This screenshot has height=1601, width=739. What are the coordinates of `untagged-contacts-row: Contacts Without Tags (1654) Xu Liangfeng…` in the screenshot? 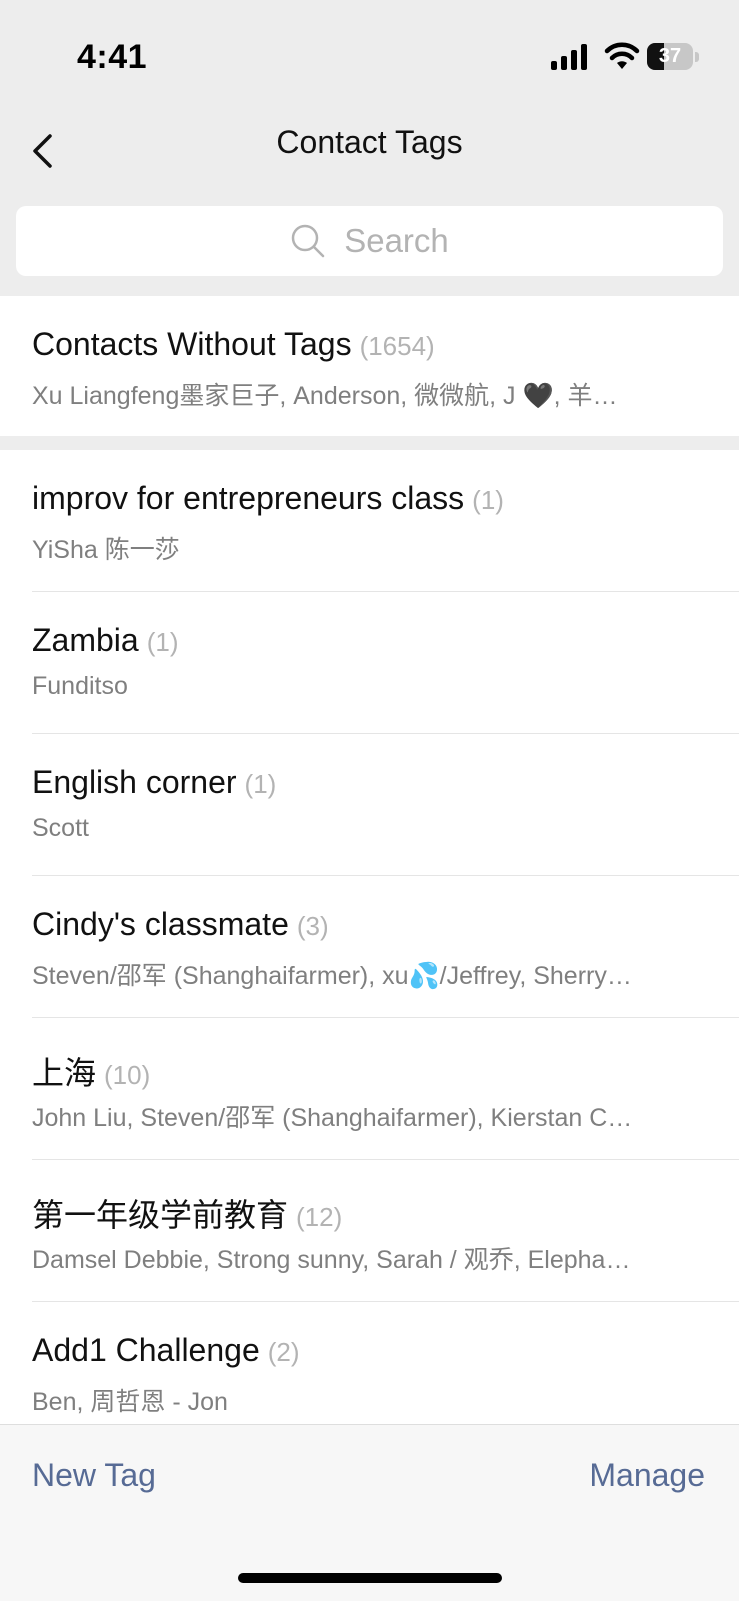 It's located at (369, 366).